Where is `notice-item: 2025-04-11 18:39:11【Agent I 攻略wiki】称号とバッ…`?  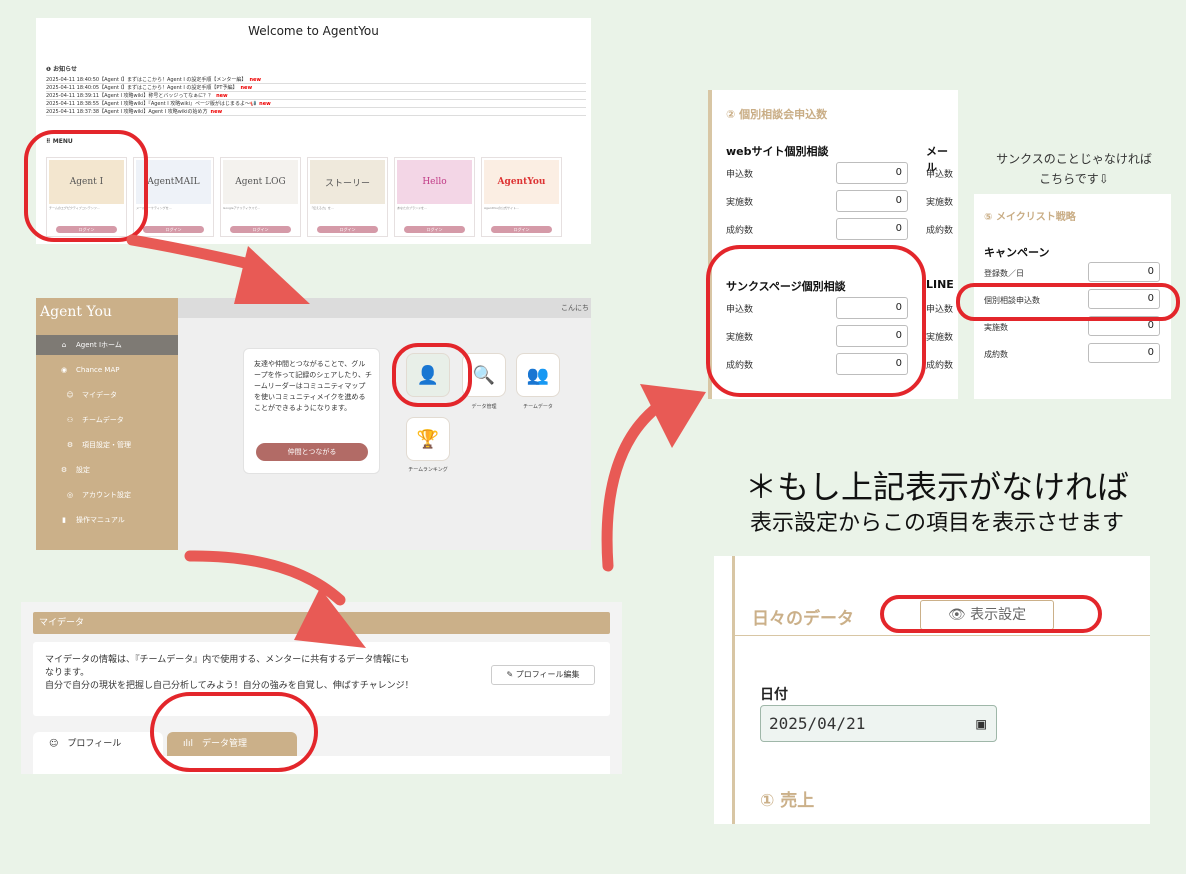
notice-item: 2025-04-11 18:39:11【Agent I 攻略wiki】称号とバッ… is located at coordinates (316, 96).